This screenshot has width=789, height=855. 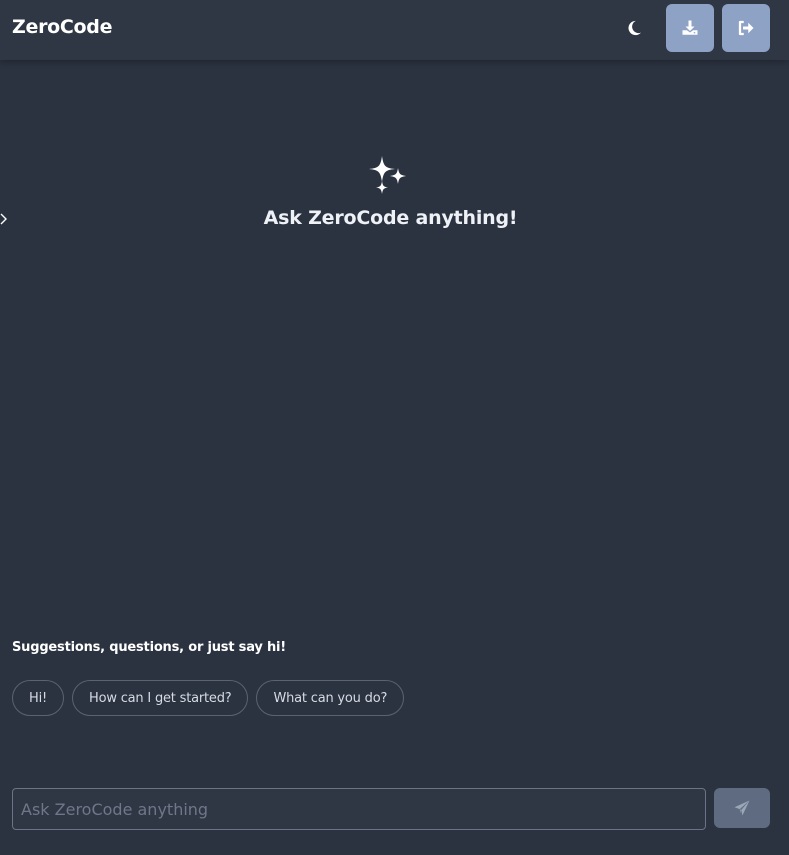 I want to click on download-icon, so click(x=690, y=27).